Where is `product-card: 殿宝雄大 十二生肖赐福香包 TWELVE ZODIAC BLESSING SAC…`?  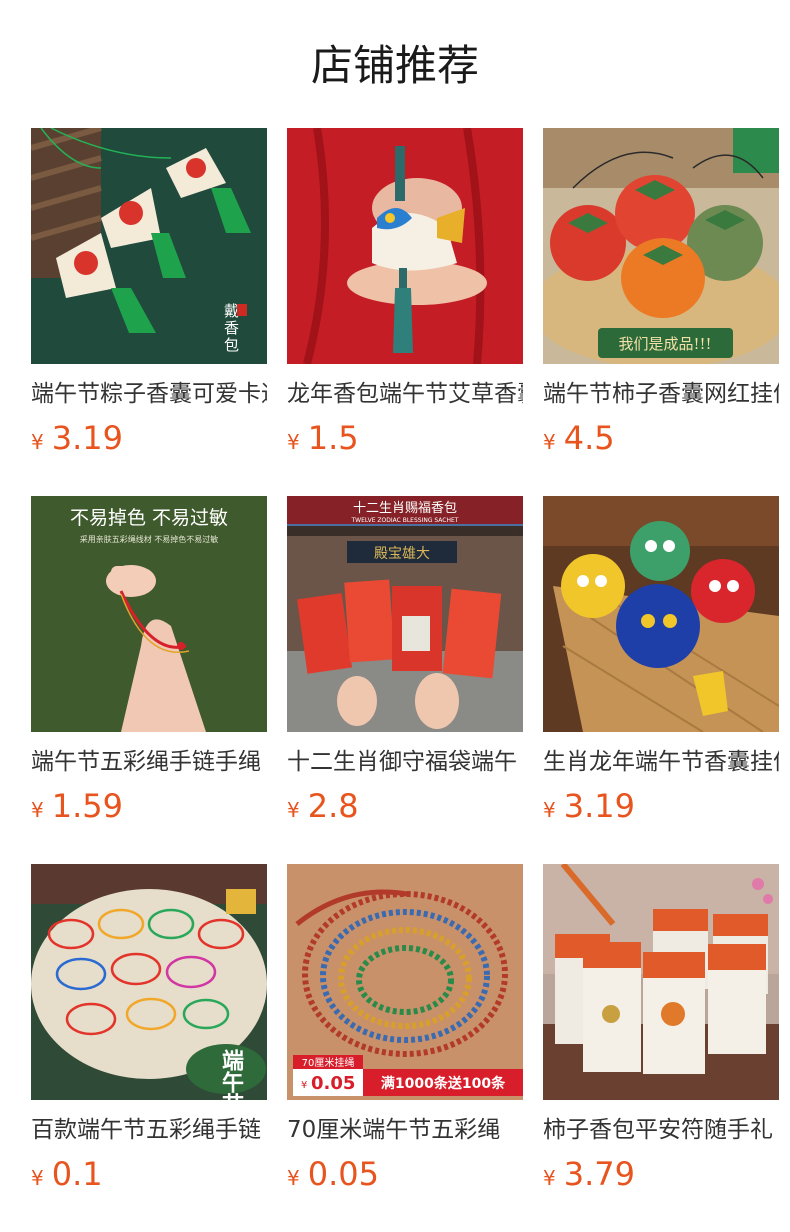
product-card: 殿宝雄大 十二生肖赐福香包 TWELVE ZODIAC BLESSING SAC… is located at coordinates (405, 680).